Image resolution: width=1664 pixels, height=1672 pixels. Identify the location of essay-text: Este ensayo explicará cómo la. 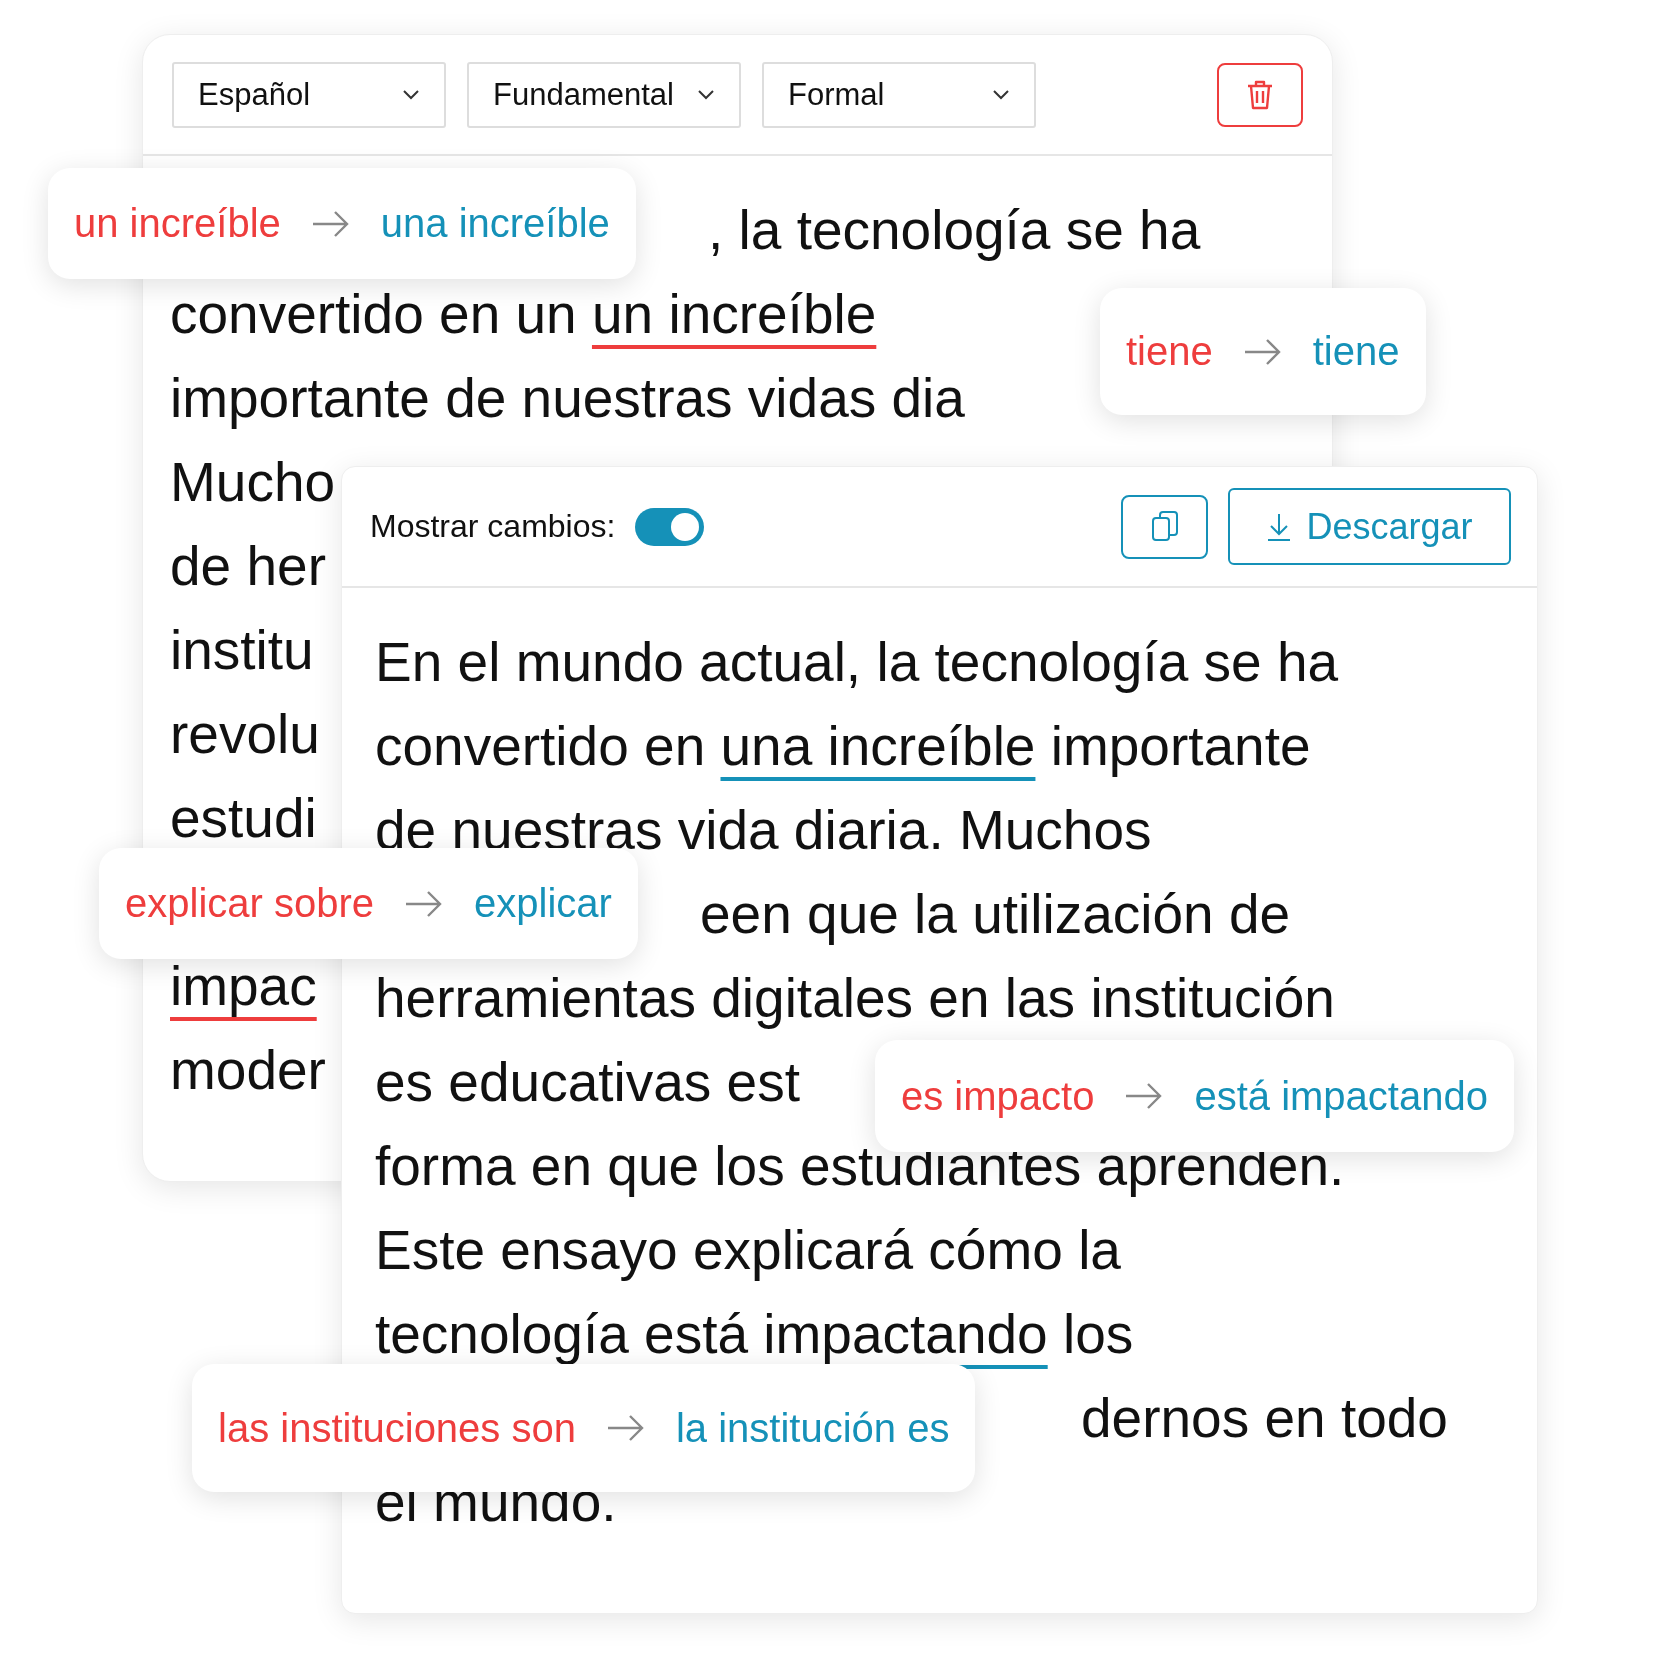
(748, 1250).